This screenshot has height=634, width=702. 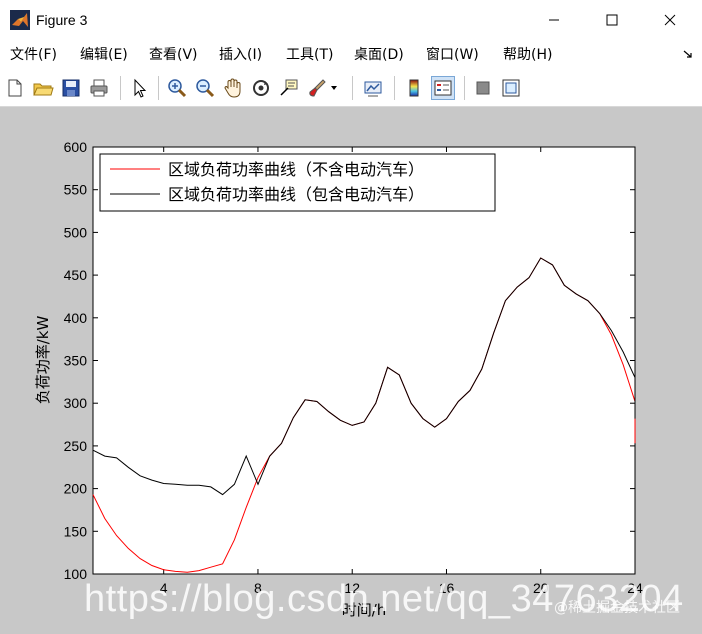 I want to click on zoom-out-icon, so click(x=205, y=88).